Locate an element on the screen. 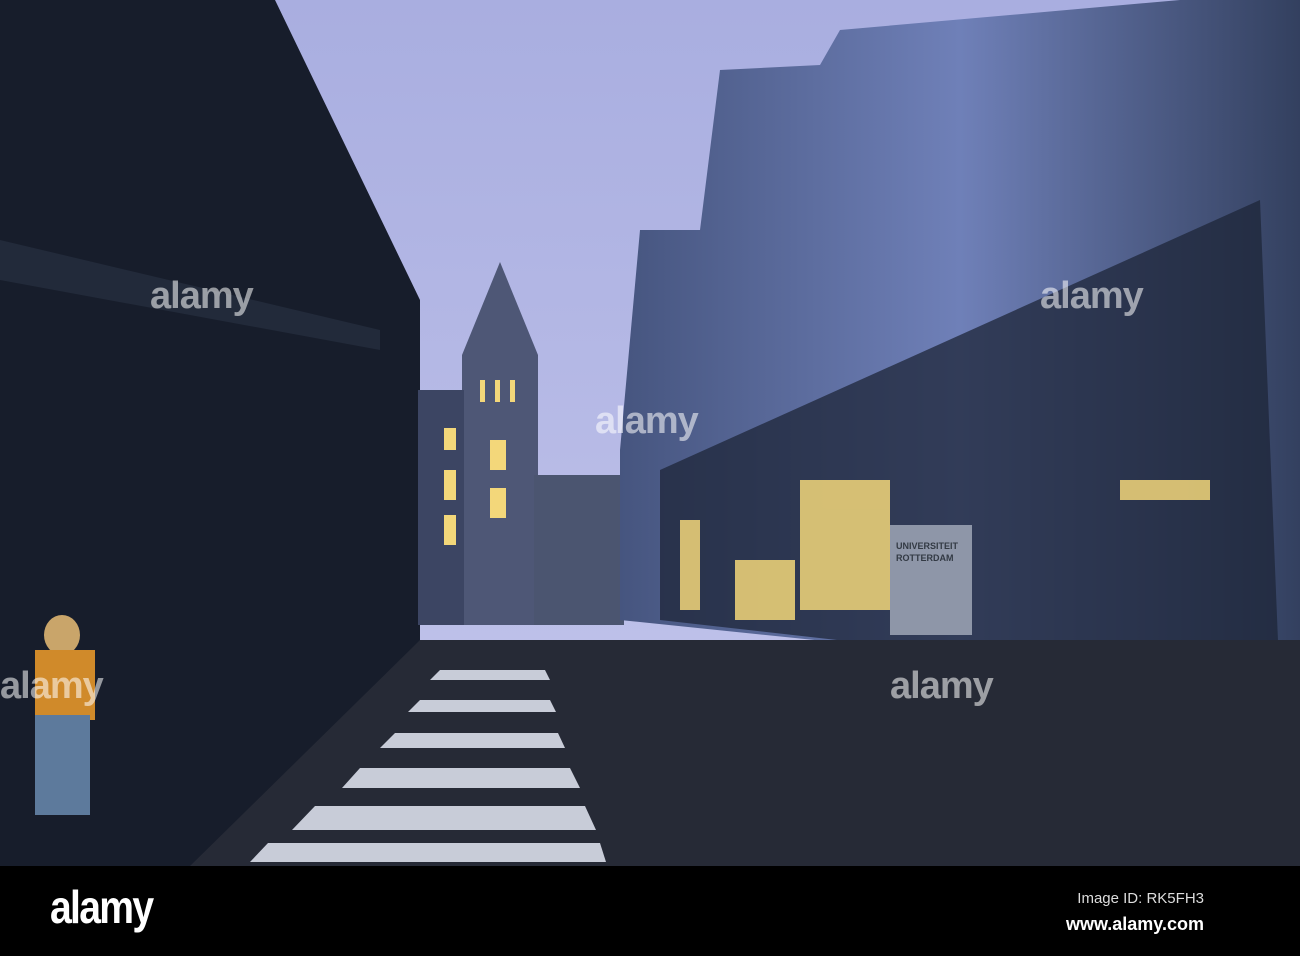 This screenshot has width=1300, height=956. website-link: www.alamy.com is located at coordinates (1135, 924).